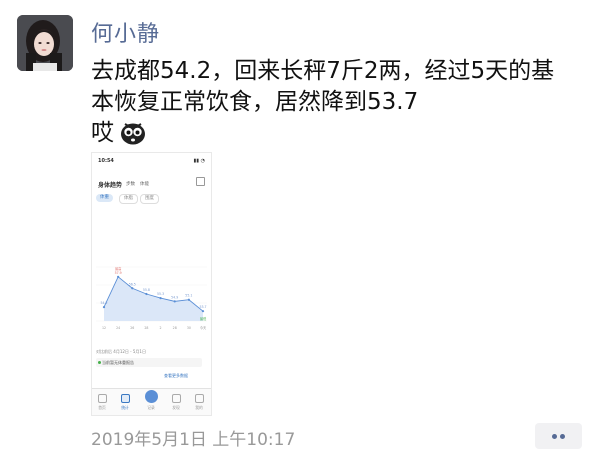 This screenshot has height=458, width=600. I want to click on avatar-photo, so click(45, 43).